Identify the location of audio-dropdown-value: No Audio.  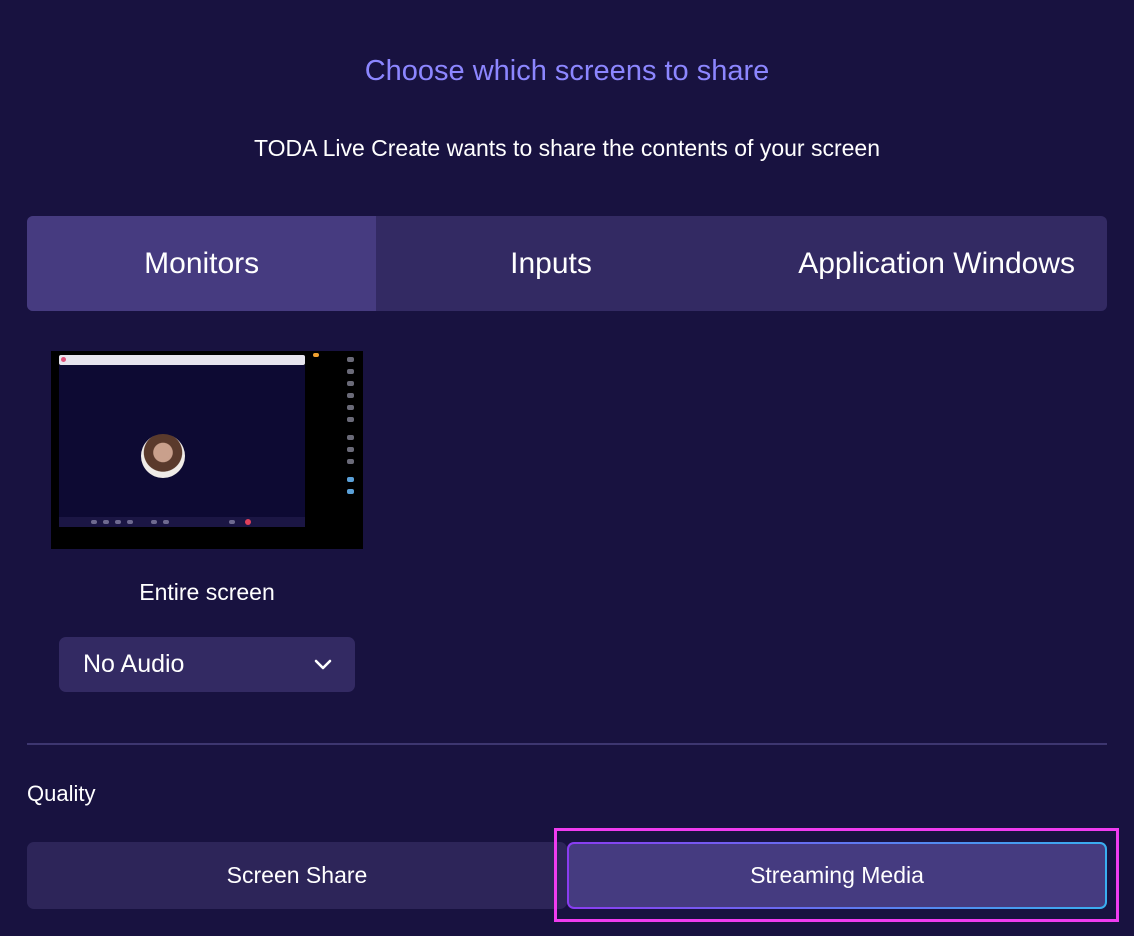
(134, 664).